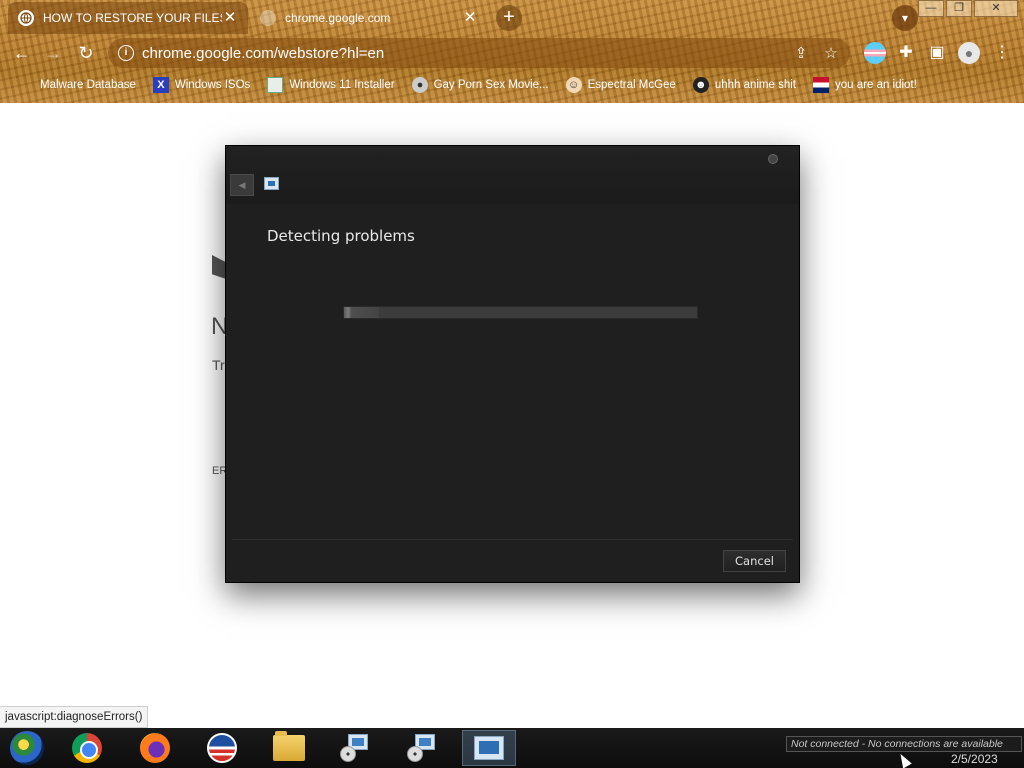 Image resolution: width=1024 pixels, height=768 pixels. Describe the element at coordinates (801, 53) in the screenshot. I see `share-icon: ⇪` at that location.